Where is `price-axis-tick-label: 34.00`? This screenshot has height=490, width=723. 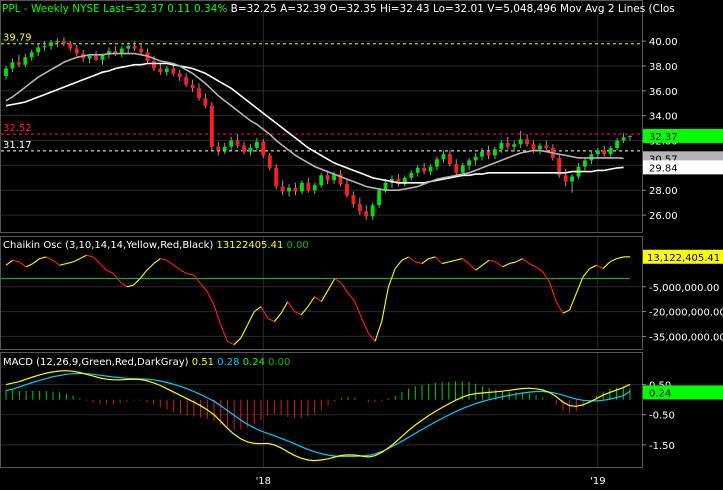 price-axis-tick-label: 34.00 is located at coordinates (663, 117).